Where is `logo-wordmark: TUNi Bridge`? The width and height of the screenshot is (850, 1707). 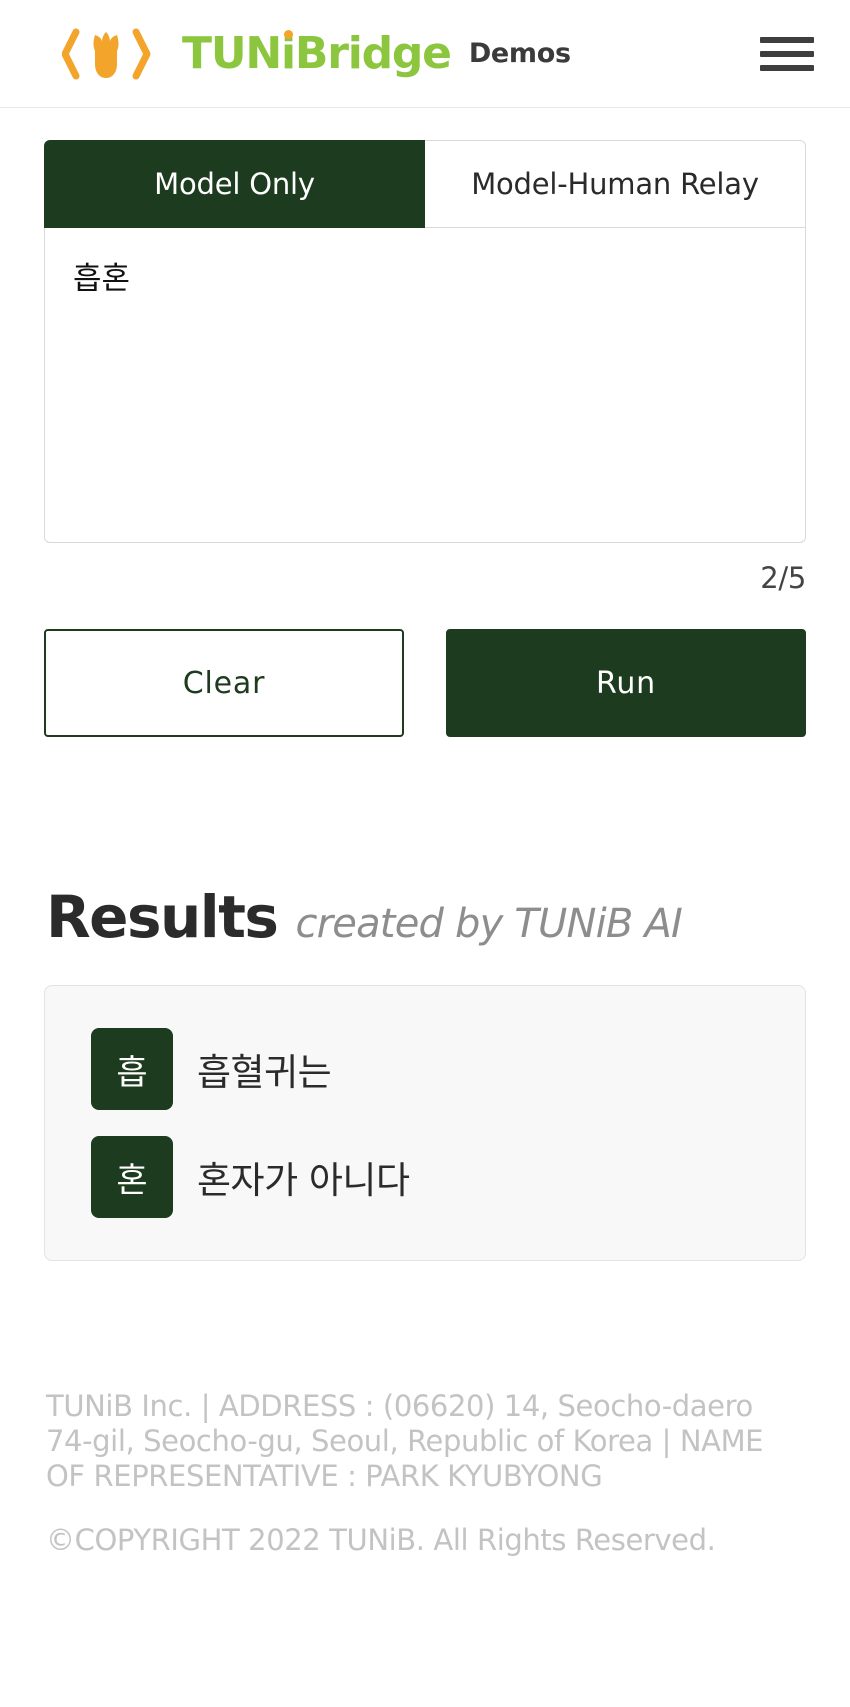 logo-wordmark: TUNi Bridge is located at coordinates (317, 52).